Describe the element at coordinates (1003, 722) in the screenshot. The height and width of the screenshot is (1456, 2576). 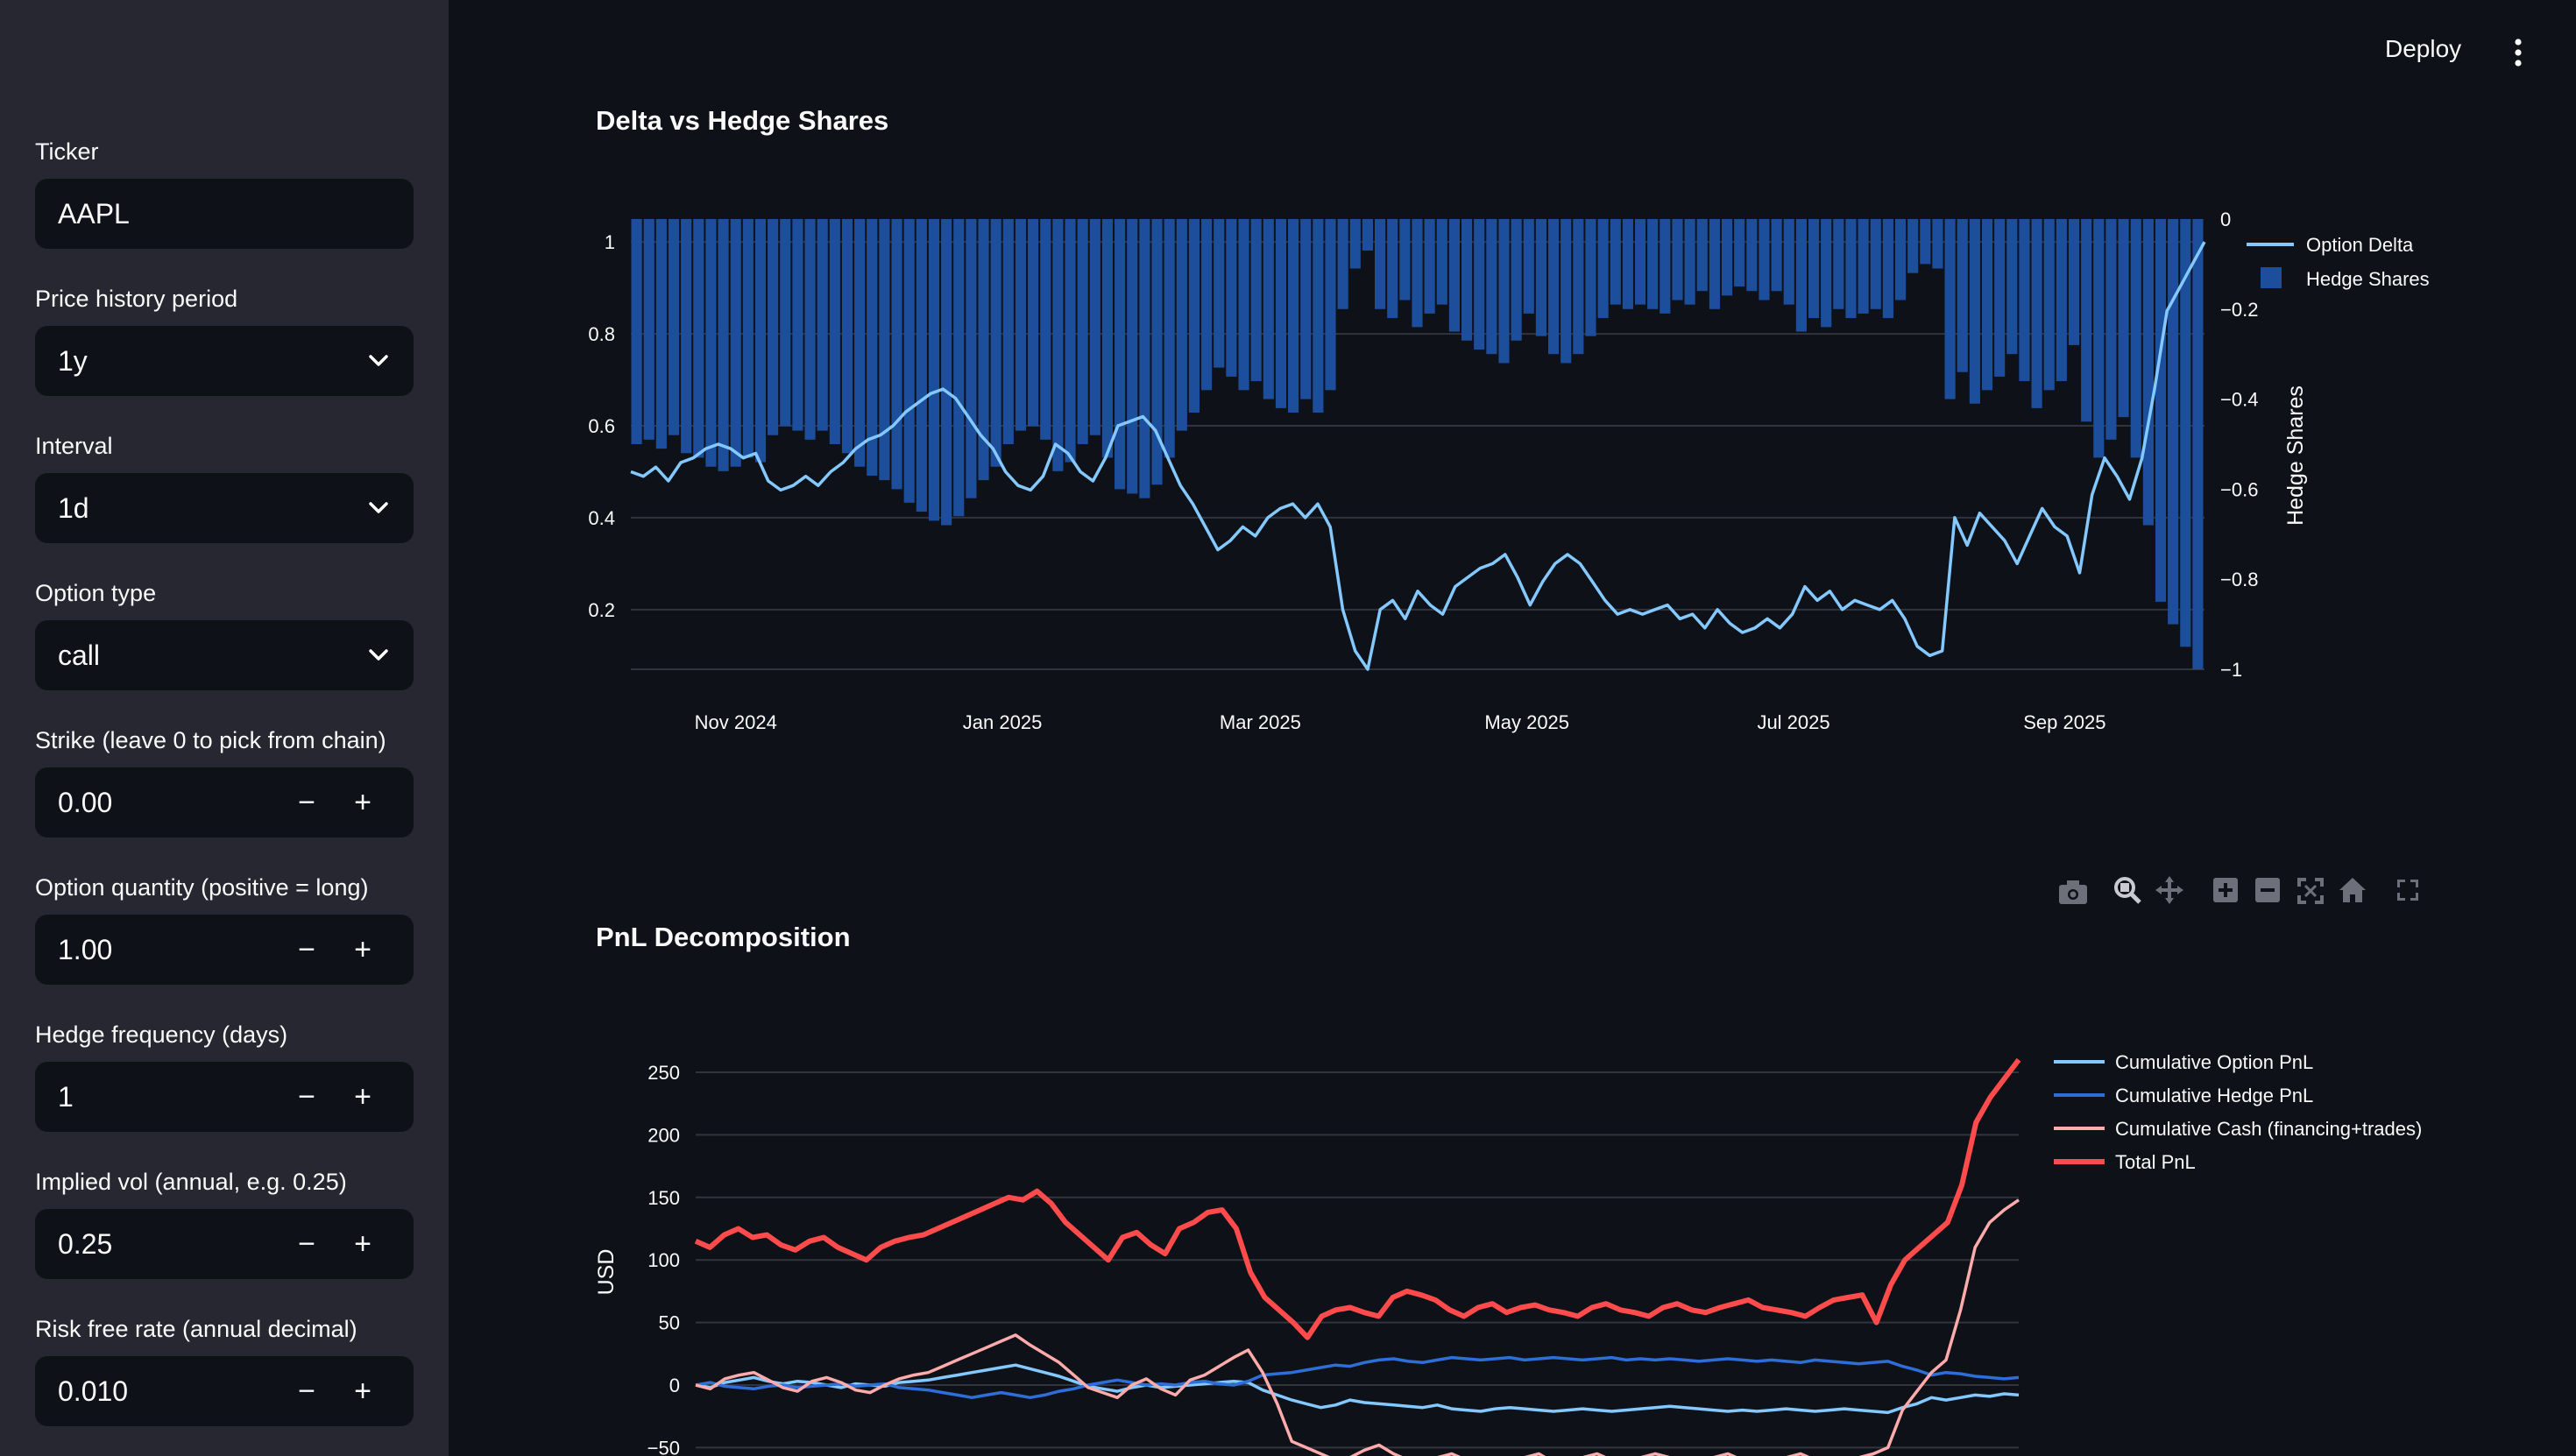
I see `x-tick-label: Jan 2025` at that location.